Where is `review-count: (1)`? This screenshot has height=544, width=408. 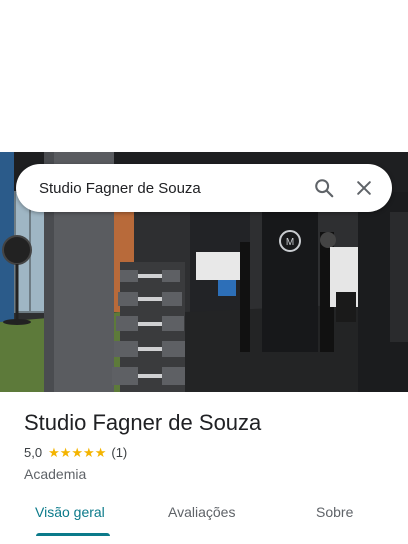 review-count: (1) is located at coordinates (119, 452).